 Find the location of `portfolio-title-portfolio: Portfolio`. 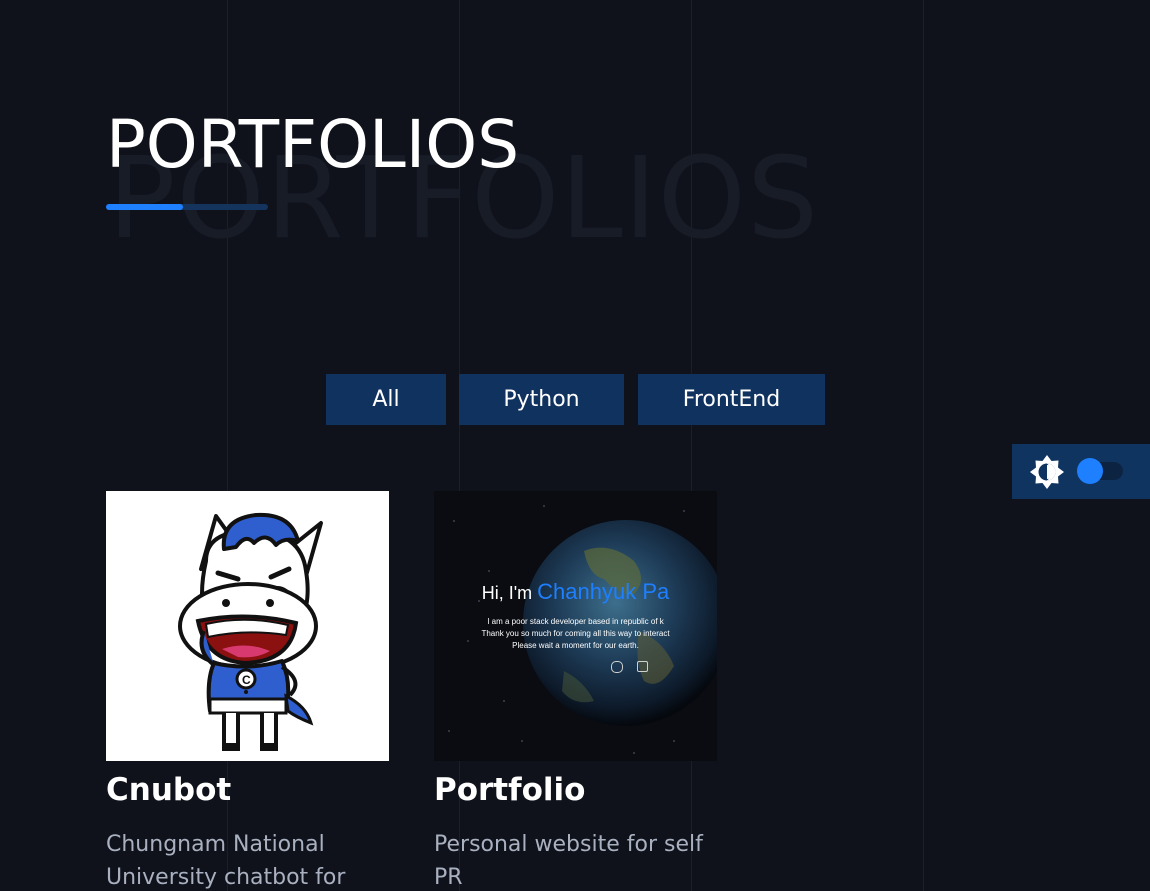

portfolio-title-portfolio: Portfolio is located at coordinates (509, 790).